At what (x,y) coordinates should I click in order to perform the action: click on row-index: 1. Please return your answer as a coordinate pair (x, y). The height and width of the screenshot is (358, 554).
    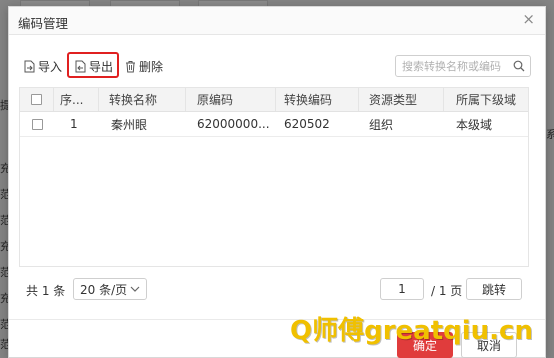
    Looking at the image, I should click on (74, 124).